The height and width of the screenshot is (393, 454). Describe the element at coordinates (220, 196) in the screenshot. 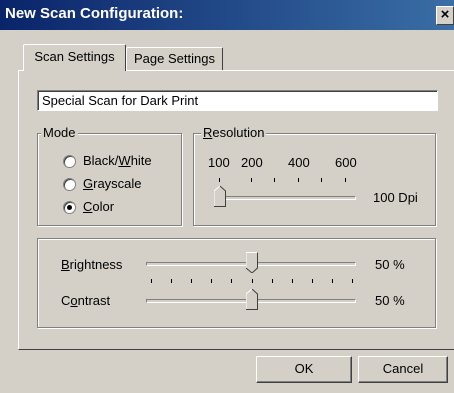

I see `resolution-slider-thumb` at that location.